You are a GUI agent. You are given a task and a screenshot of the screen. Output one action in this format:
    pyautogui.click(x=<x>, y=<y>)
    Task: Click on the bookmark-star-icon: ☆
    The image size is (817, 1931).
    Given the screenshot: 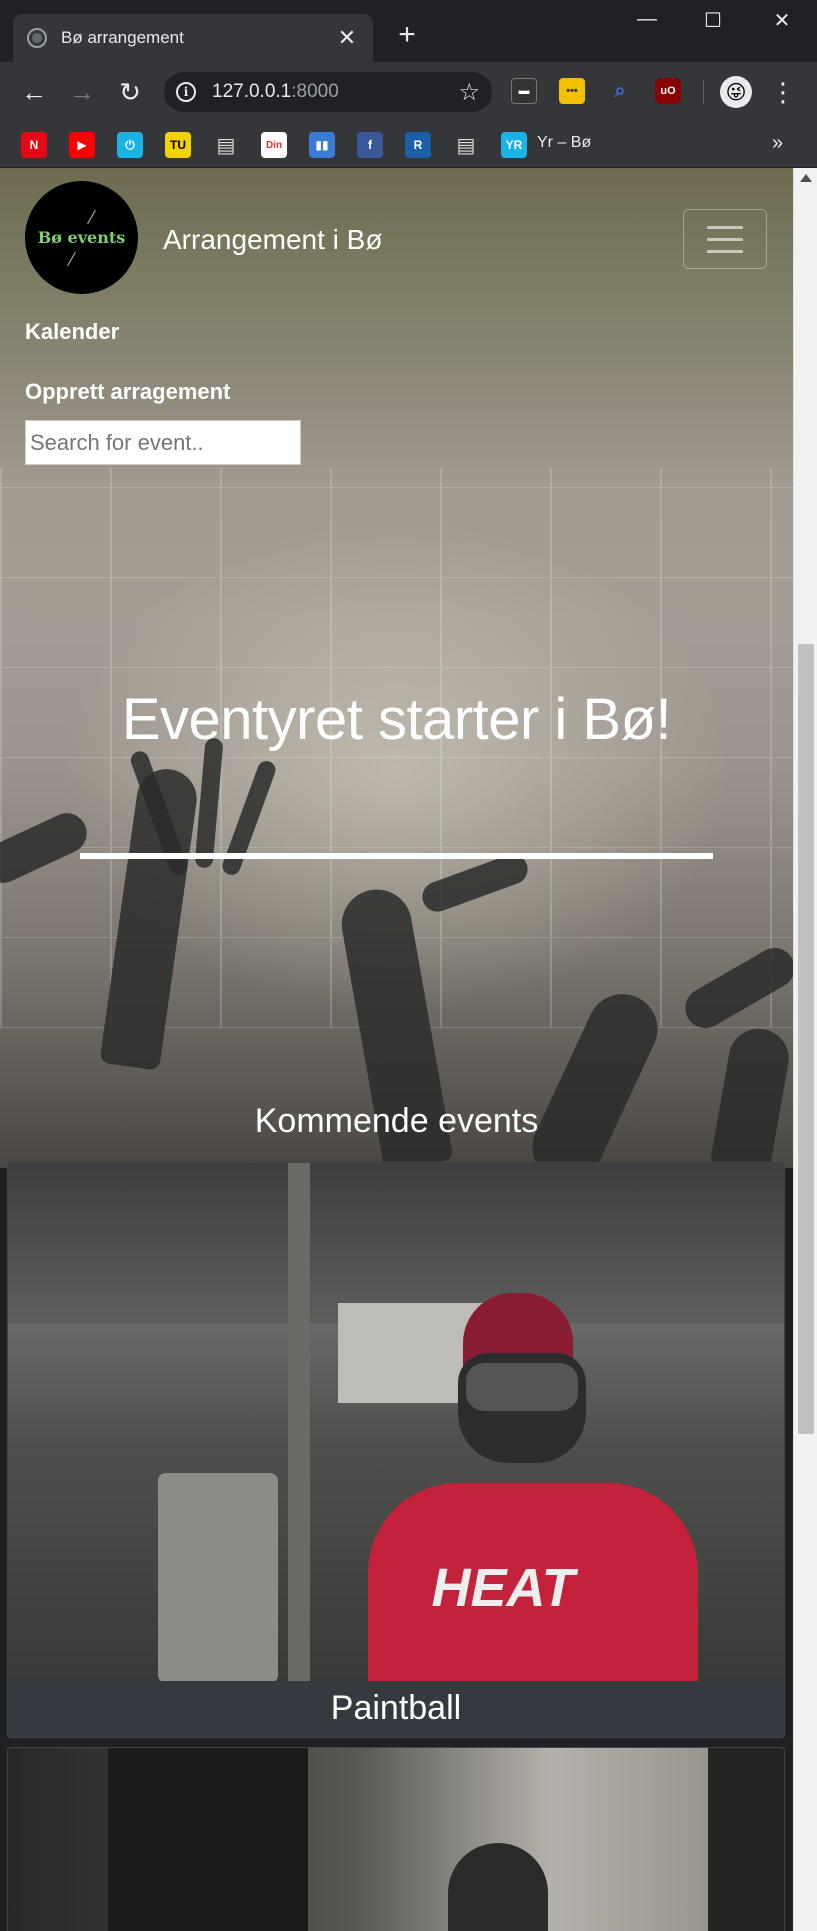 What is the action you would take?
    pyautogui.click(x=469, y=92)
    